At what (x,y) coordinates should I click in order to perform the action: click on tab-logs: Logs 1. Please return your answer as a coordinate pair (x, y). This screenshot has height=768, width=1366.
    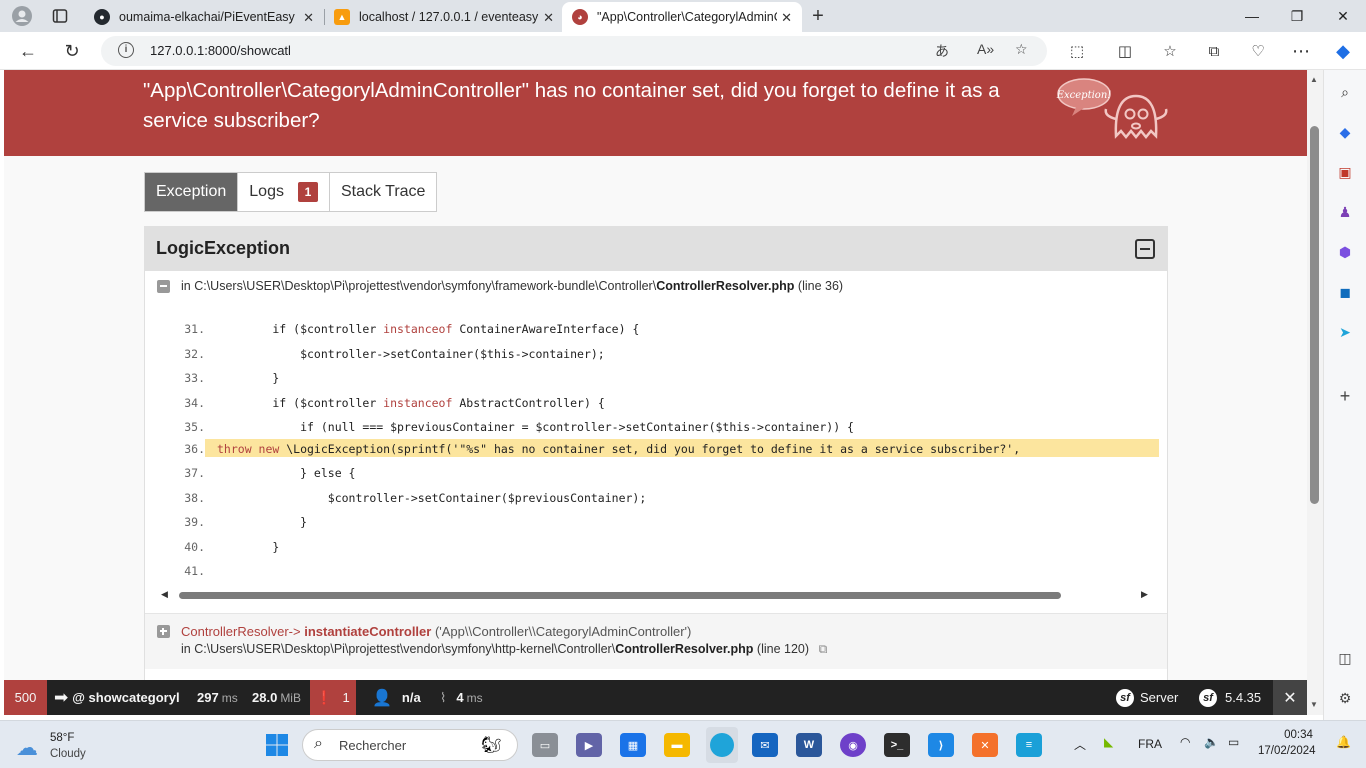
    Looking at the image, I should click on (284, 192).